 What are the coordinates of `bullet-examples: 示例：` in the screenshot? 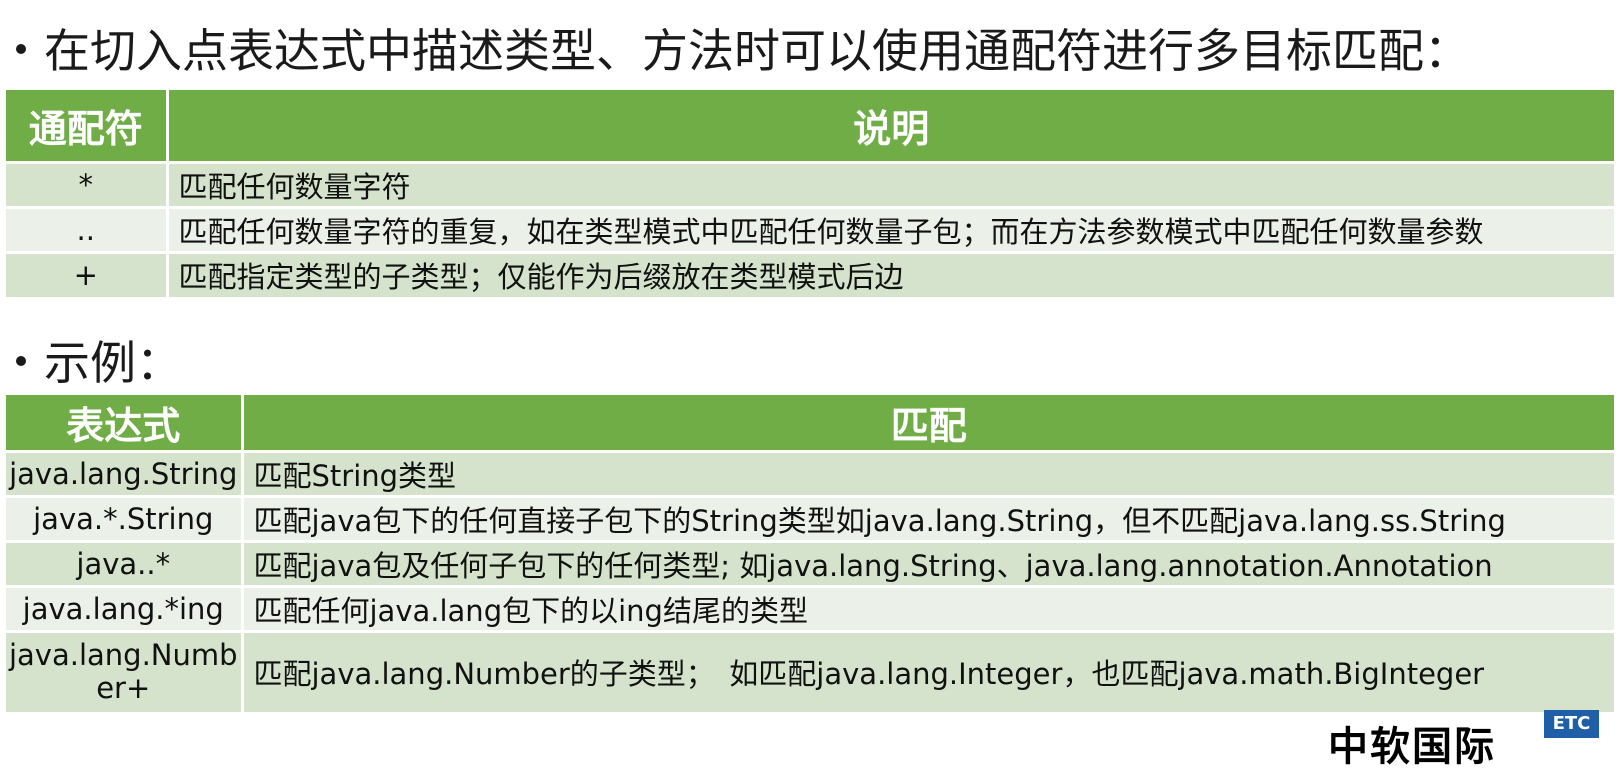 It's located at (99, 363).